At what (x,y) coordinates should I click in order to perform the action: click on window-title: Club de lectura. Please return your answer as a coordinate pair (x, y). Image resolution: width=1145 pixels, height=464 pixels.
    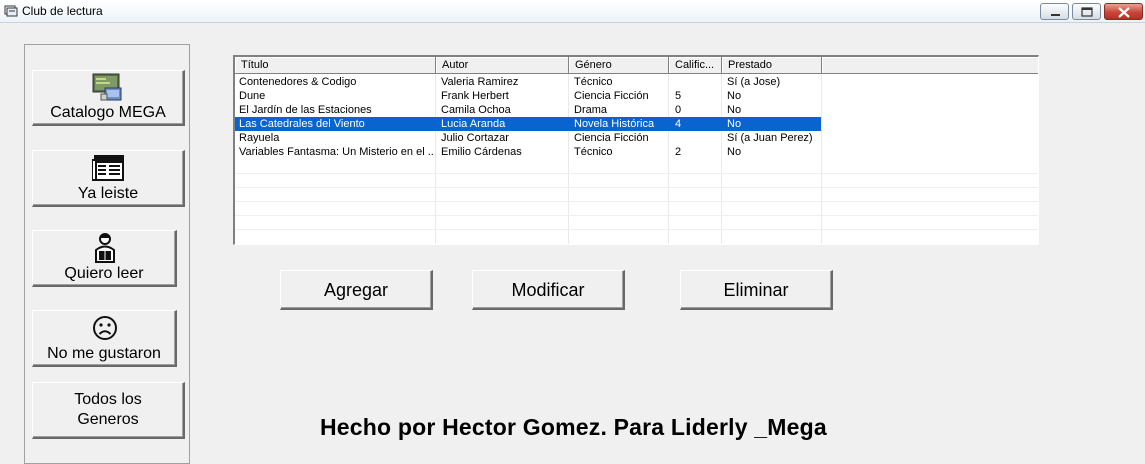
    Looking at the image, I should click on (62, 11).